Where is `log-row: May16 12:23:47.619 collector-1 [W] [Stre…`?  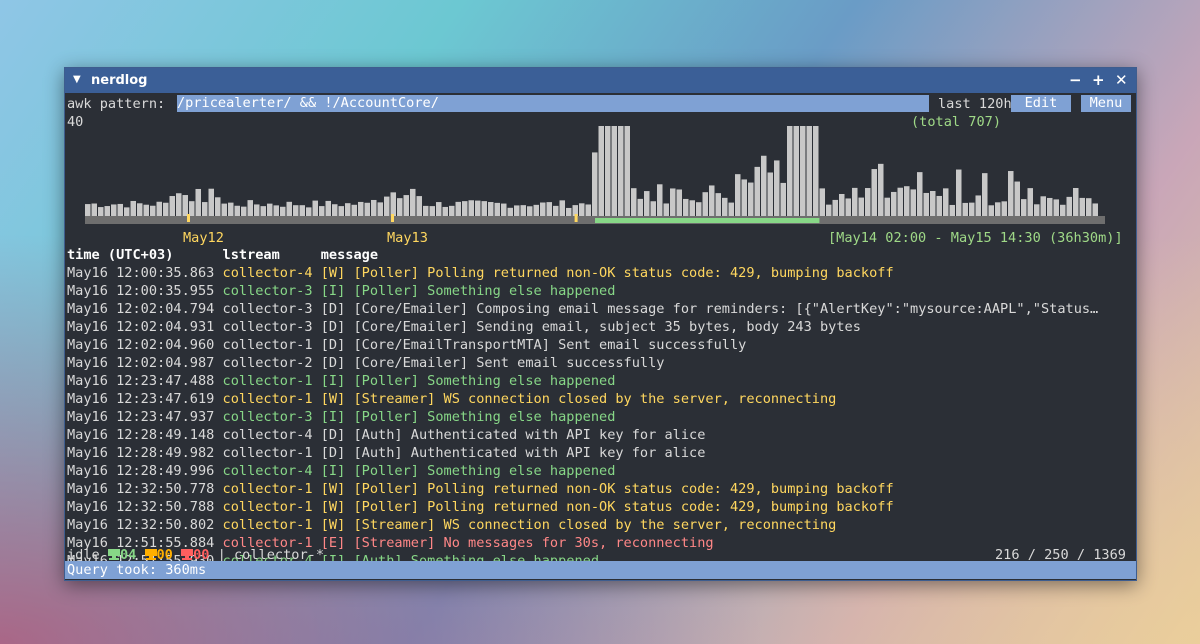 log-row: May16 12:23:47.619 collector-1 [W] [Stre… is located at coordinates (600, 399).